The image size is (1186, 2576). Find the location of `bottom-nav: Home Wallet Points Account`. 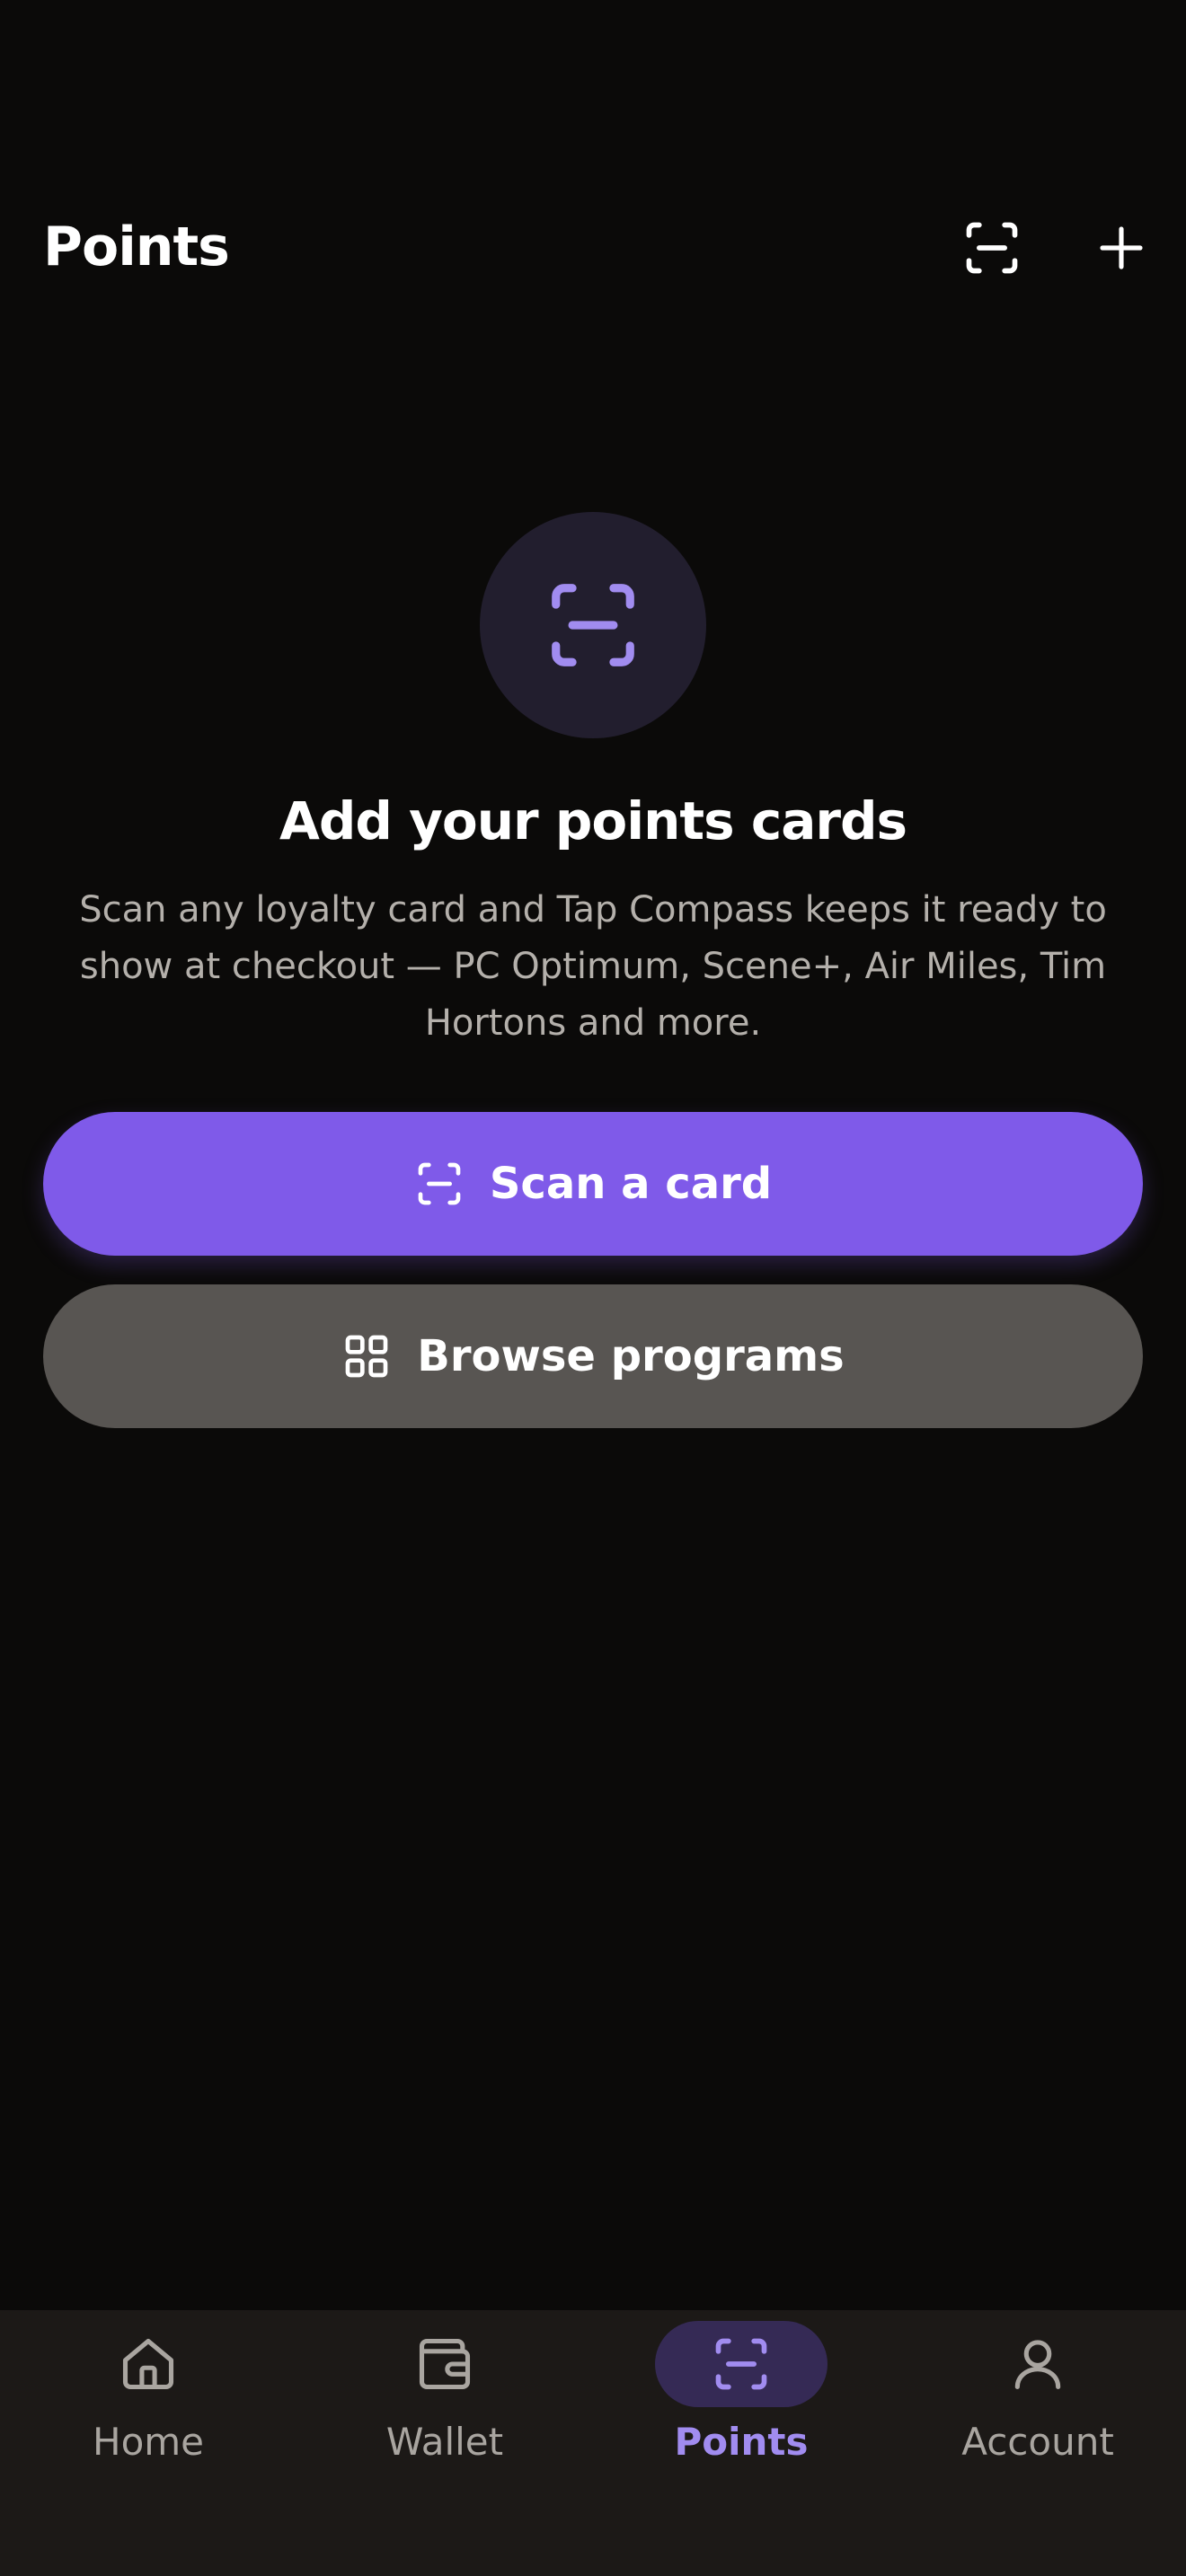

bottom-nav: Home Wallet Points Account is located at coordinates (593, 2443).